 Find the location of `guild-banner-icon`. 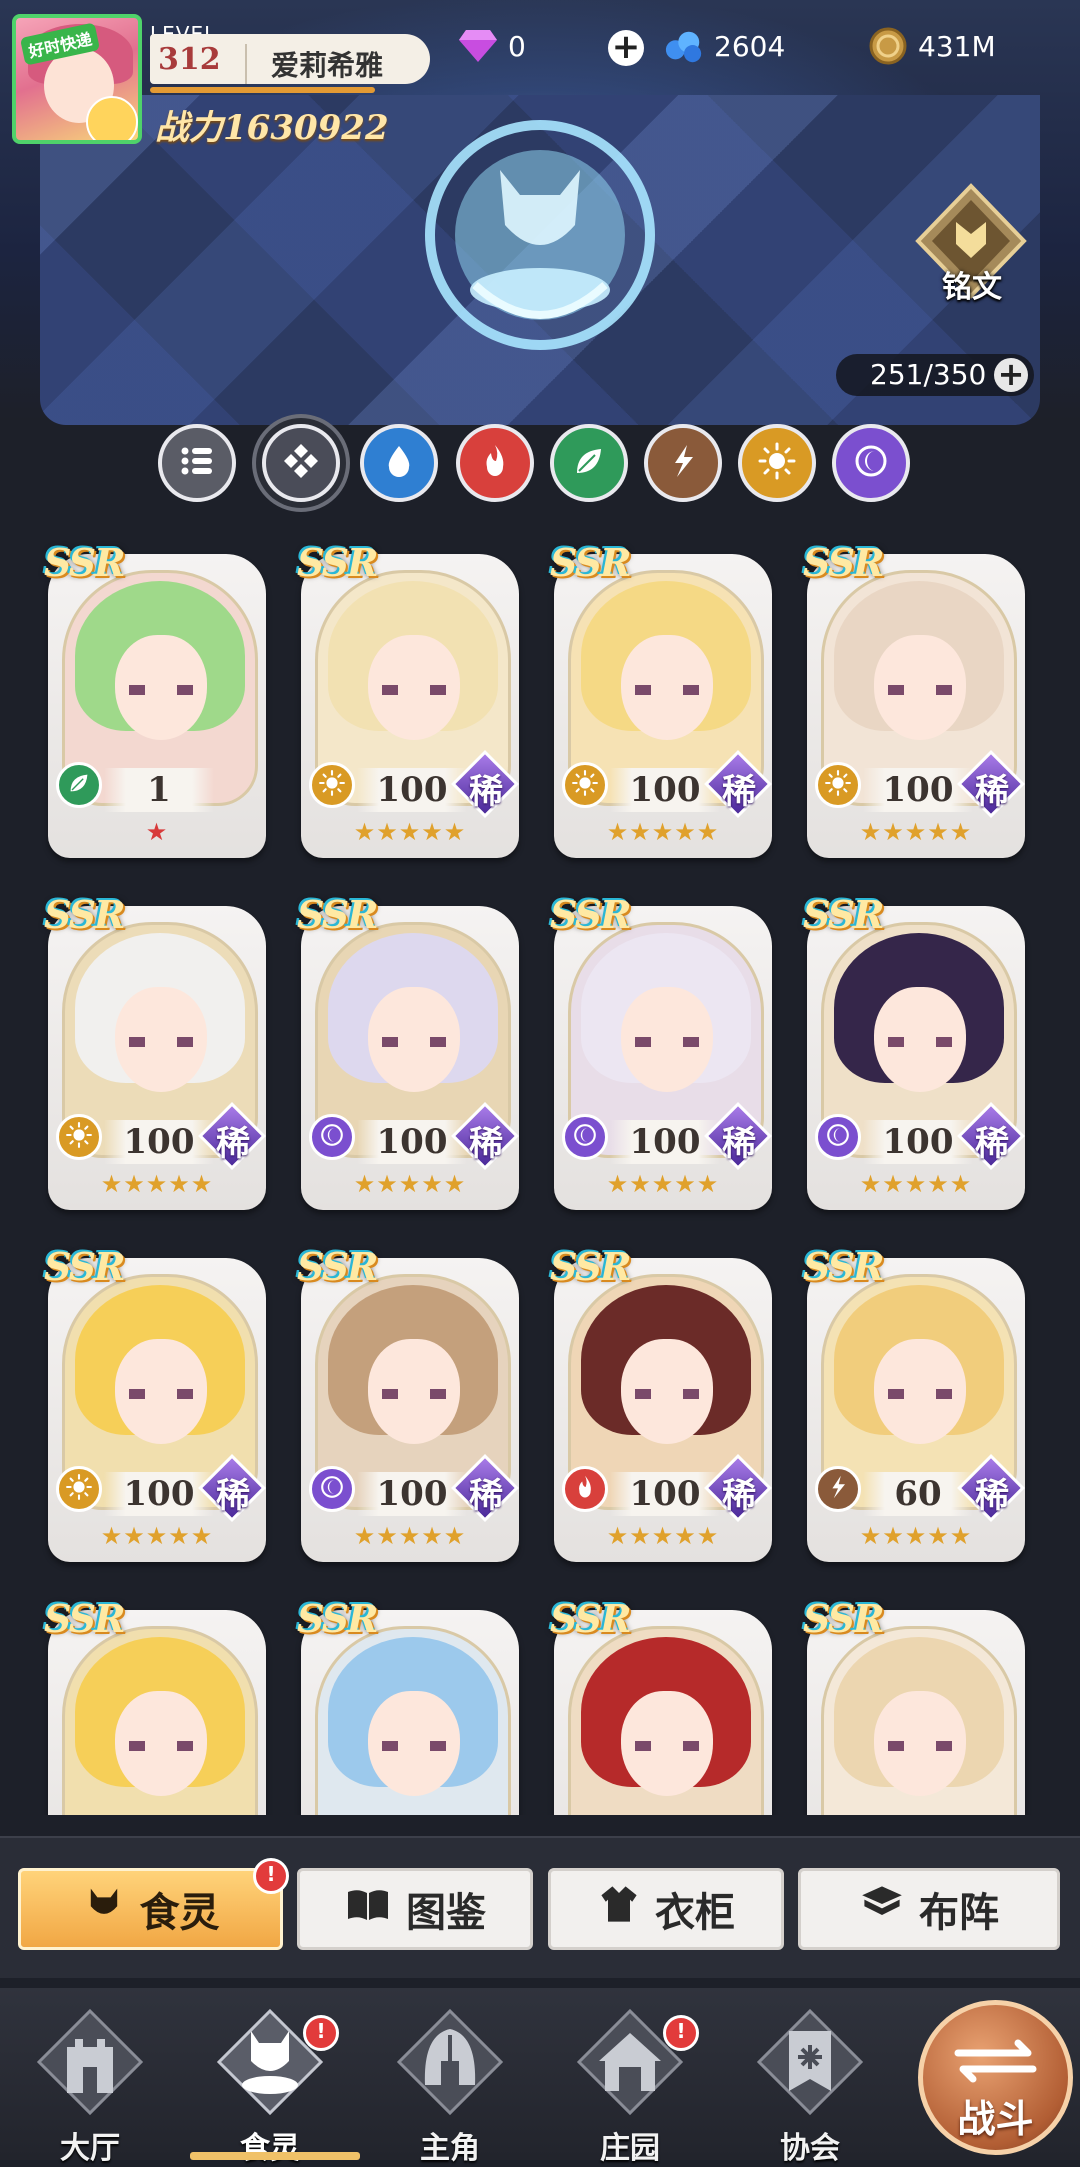

guild-banner-icon is located at coordinates (810, 2062).